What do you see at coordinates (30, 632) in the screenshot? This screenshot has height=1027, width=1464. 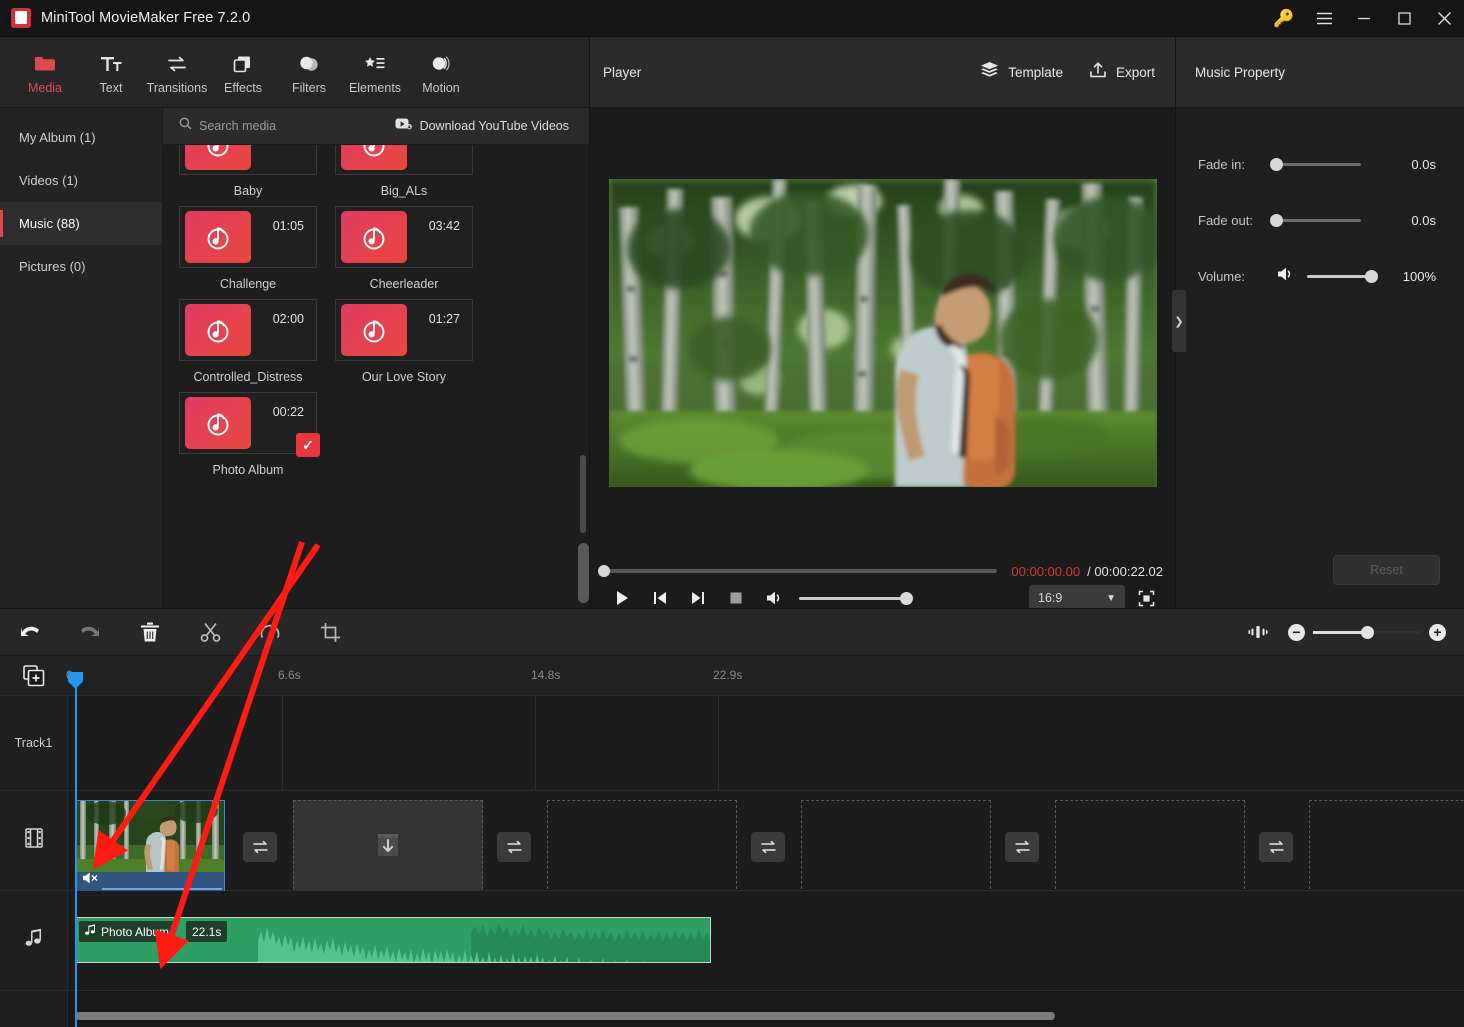 I see `undo-icon` at bounding box center [30, 632].